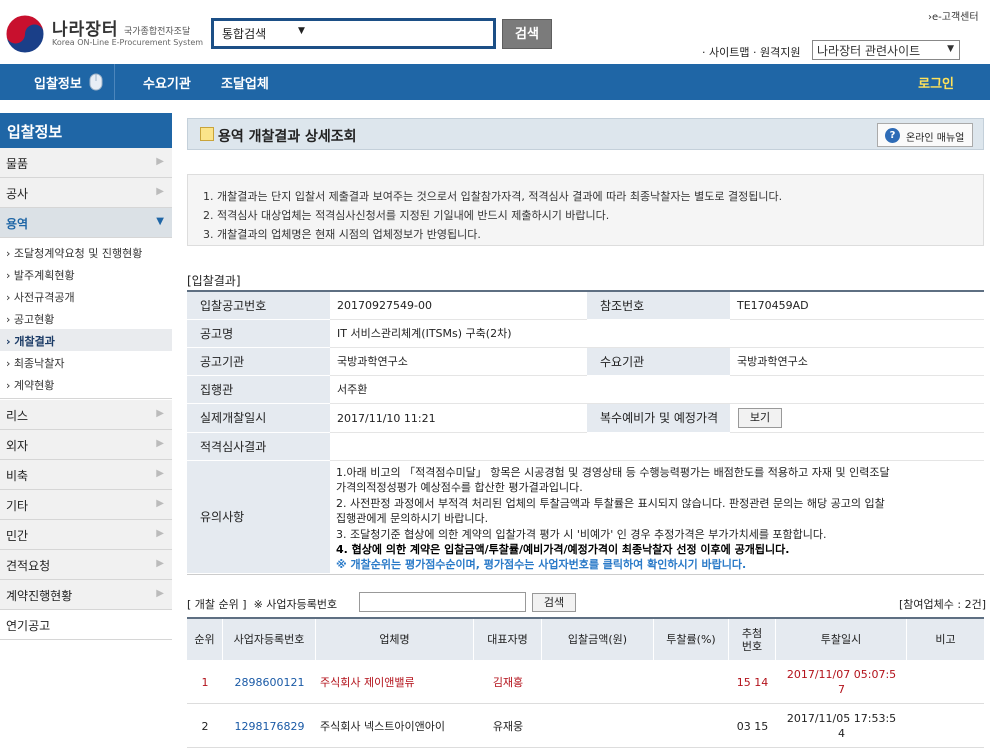 The image size is (990, 750). I want to click on column-header: 비고, so click(945, 639).